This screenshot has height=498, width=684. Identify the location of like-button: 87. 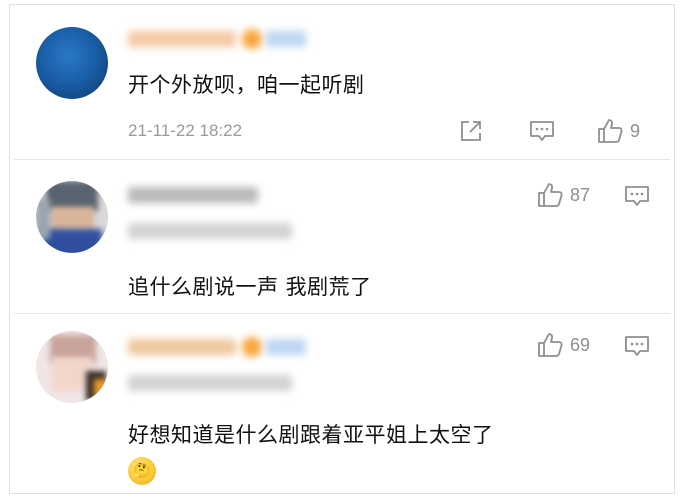
(563, 195).